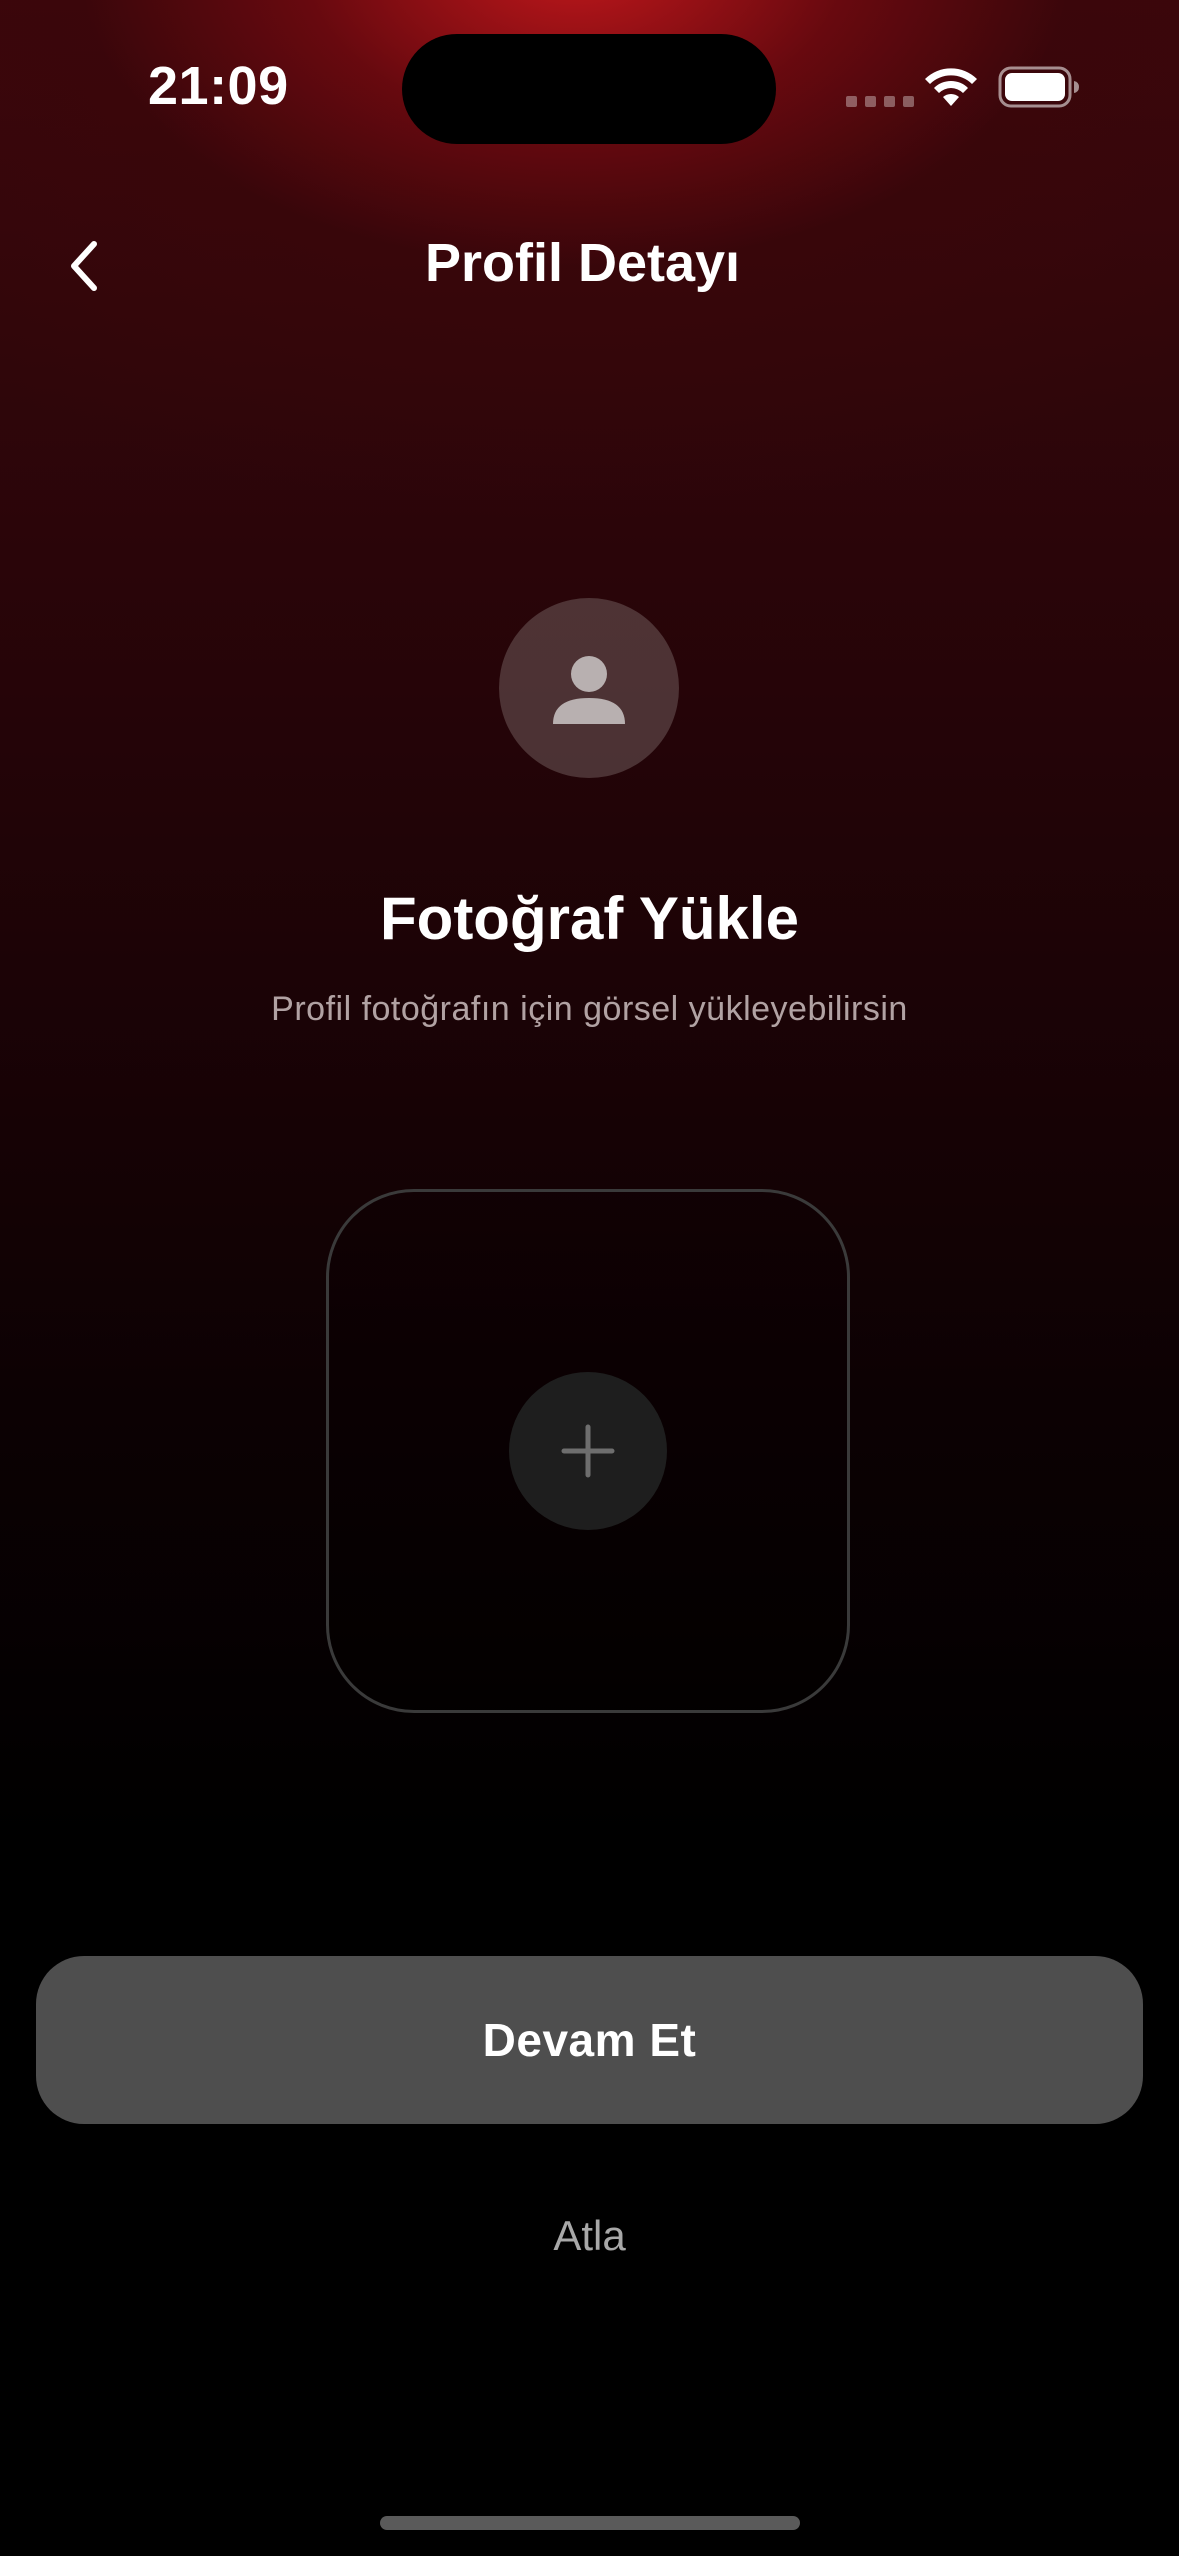 This screenshot has height=2556, width=1179. I want to click on add-photo-button, so click(588, 1451).